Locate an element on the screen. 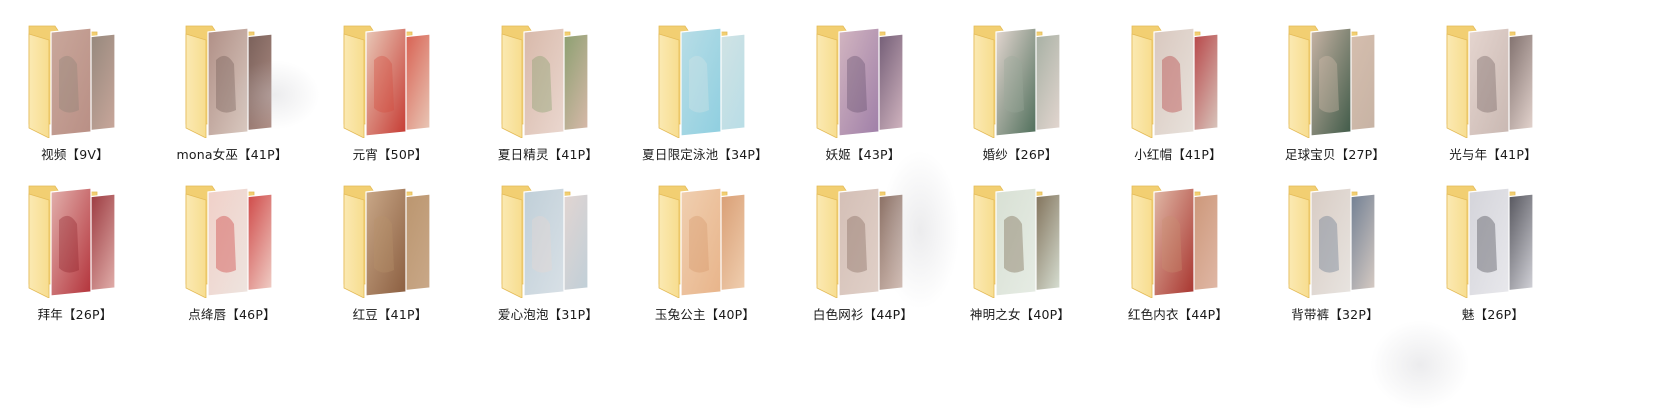  folder-item: 魅【26P】 is located at coordinates (1493, 241).